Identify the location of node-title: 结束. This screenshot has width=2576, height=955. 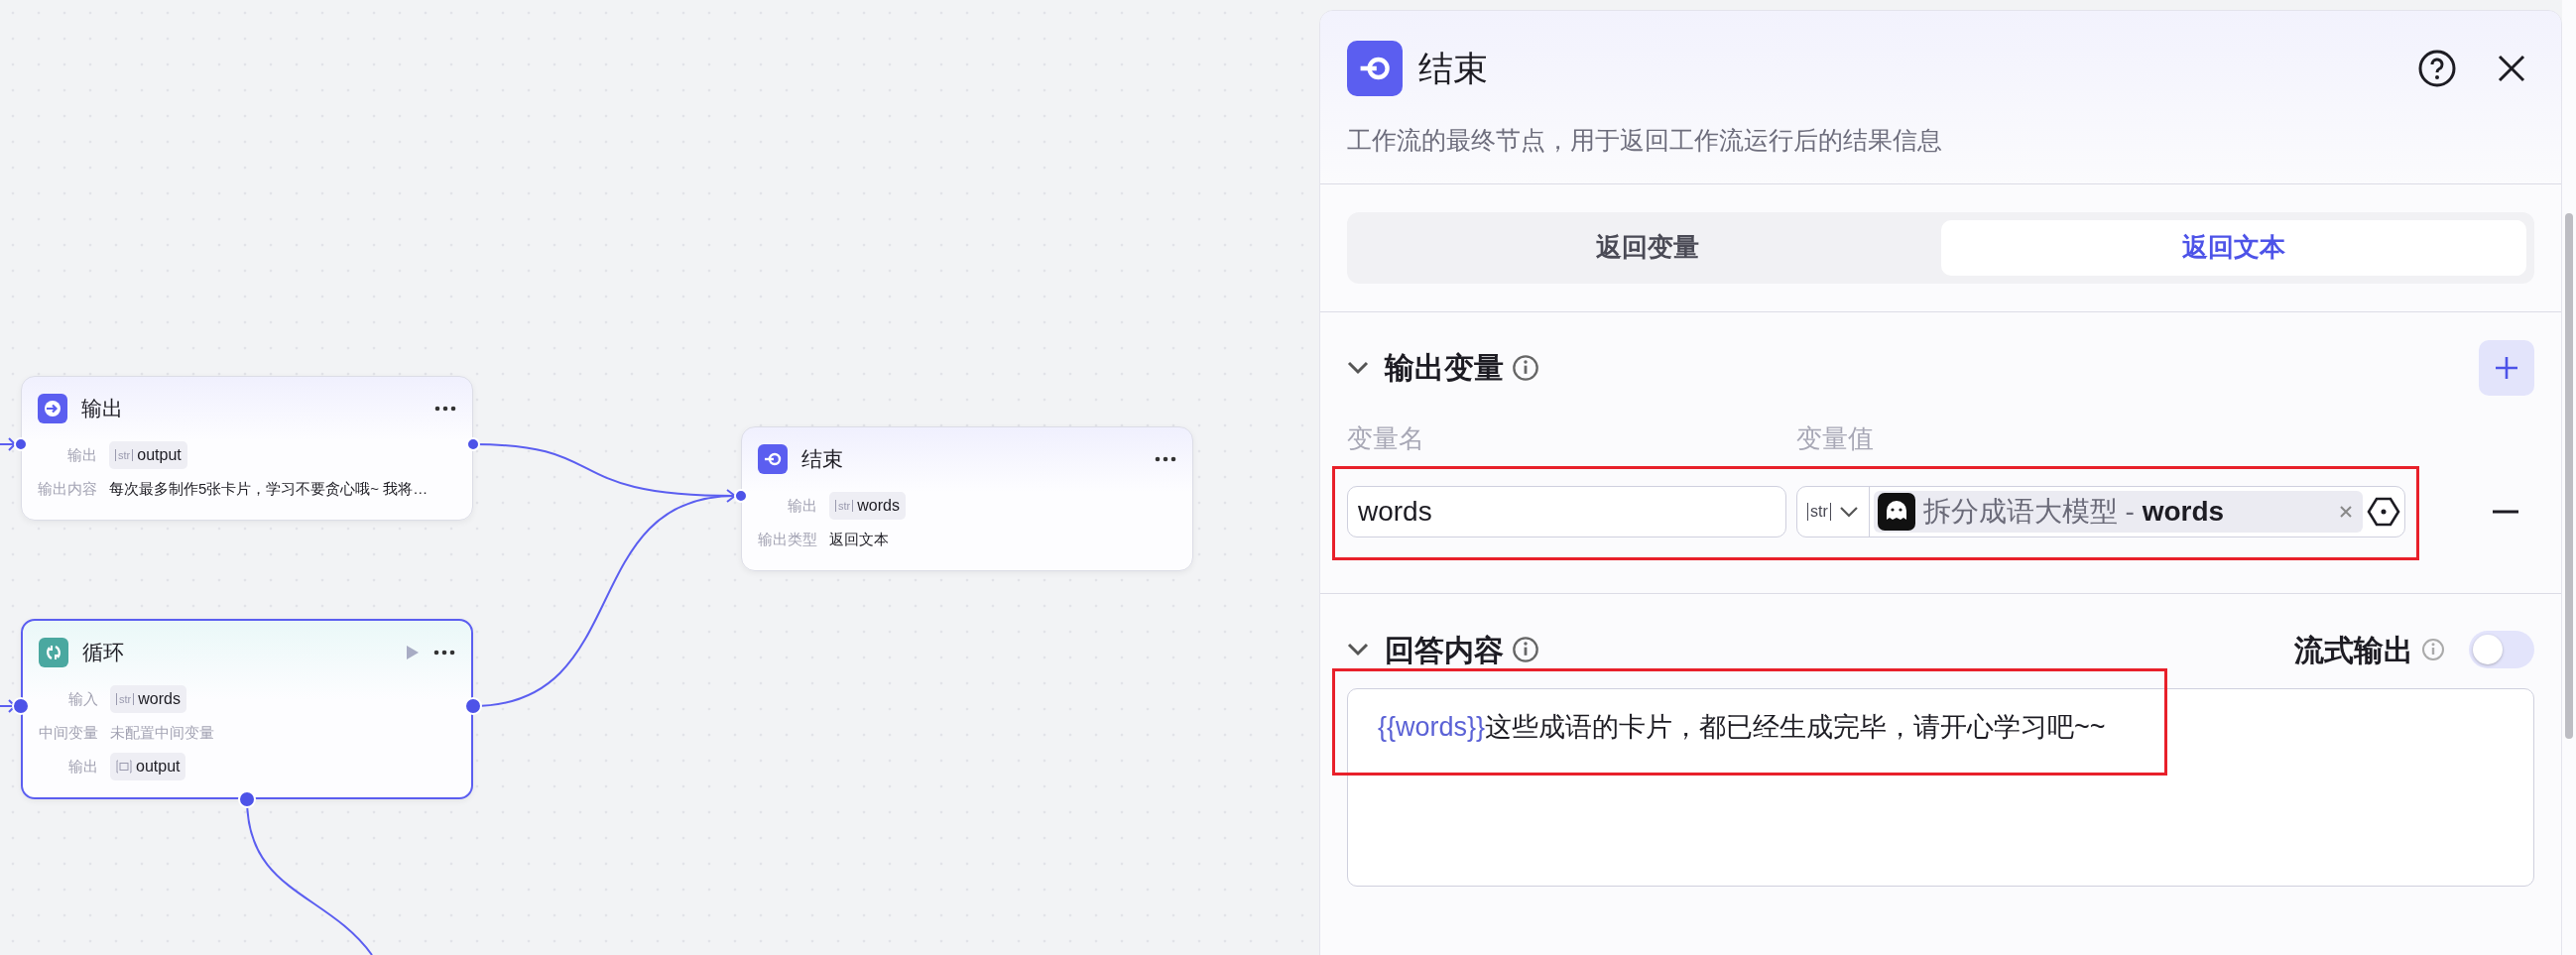
(822, 459).